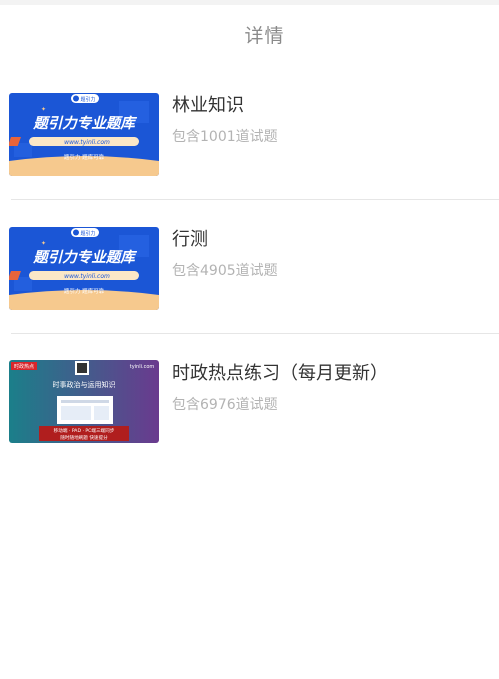 Image resolution: width=499 pixels, height=679 pixels. Describe the element at coordinates (84, 384) in the screenshot. I see `svg-text: 时事政治与运用知识` at that location.